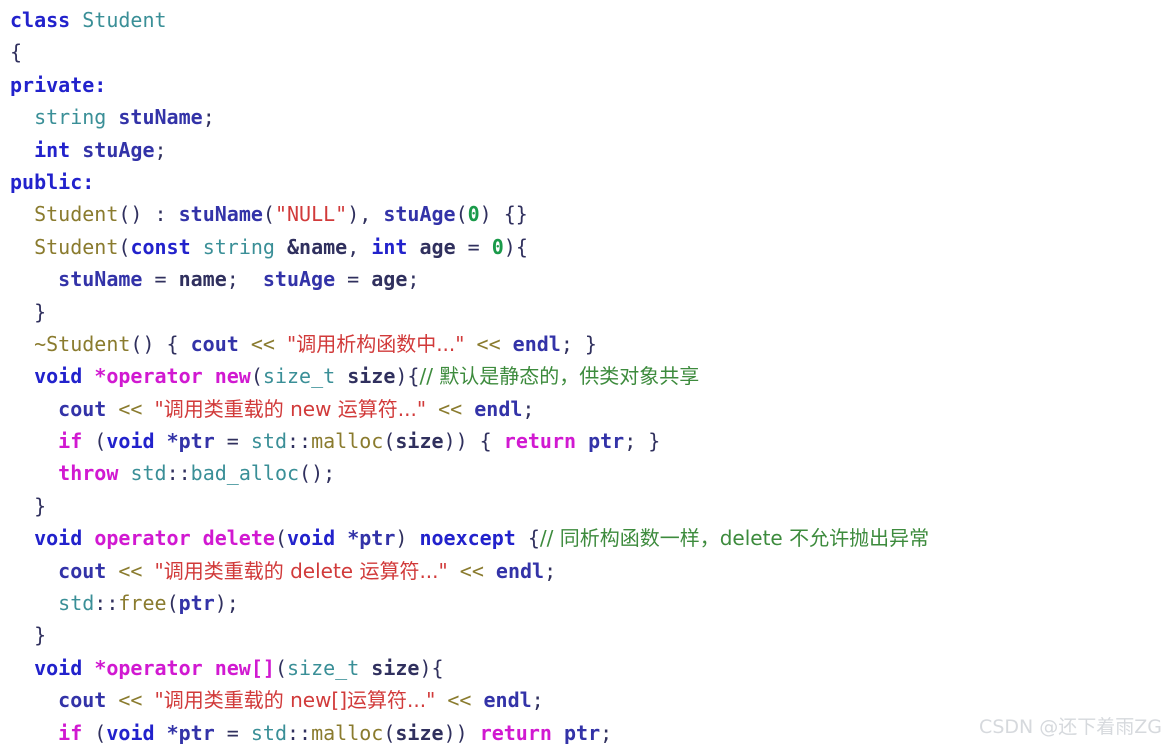 This screenshot has height=749, width=1174. What do you see at coordinates (245, 473) in the screenshot?
I see `type-bad-alloc: bad_alloc` at bounding box center [245, 473].